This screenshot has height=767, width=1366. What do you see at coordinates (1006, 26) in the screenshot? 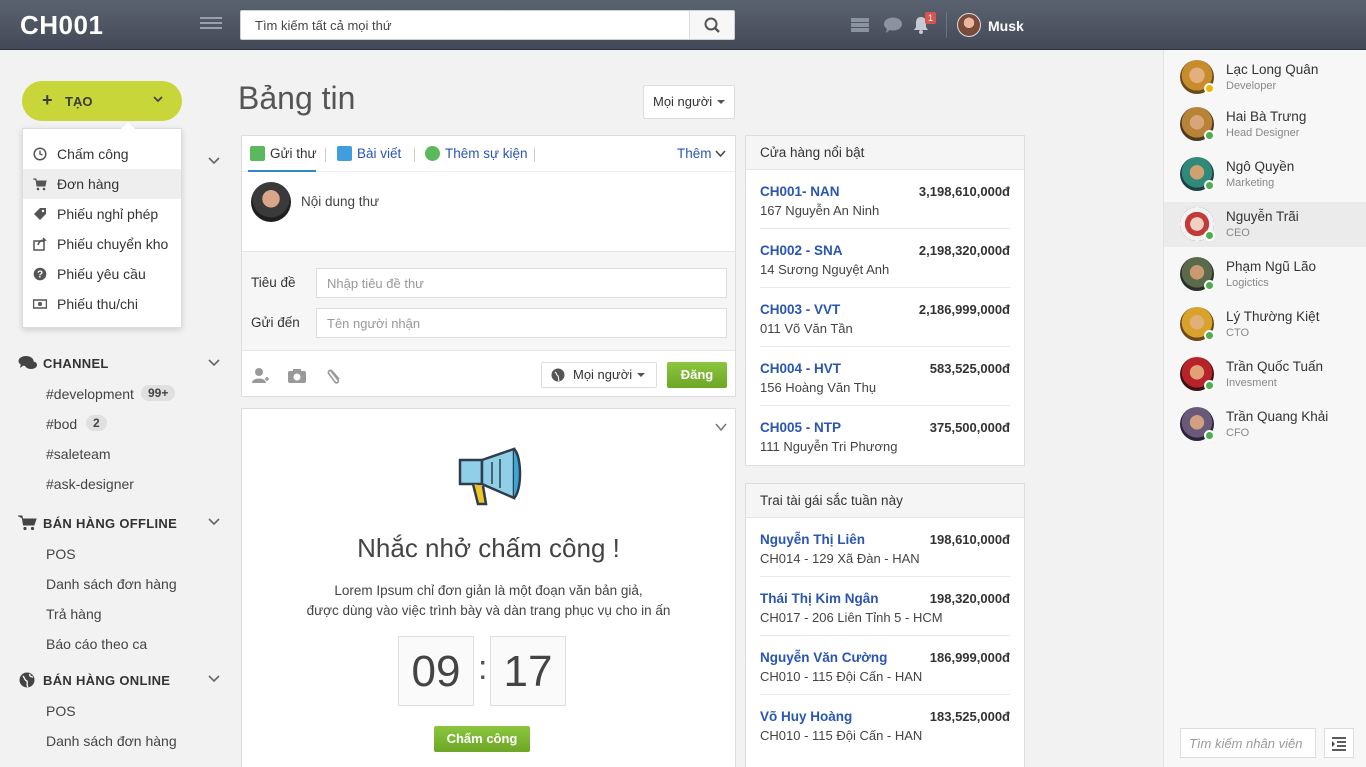
I see `user-name: Musk` at bounding box center [1006, 26].